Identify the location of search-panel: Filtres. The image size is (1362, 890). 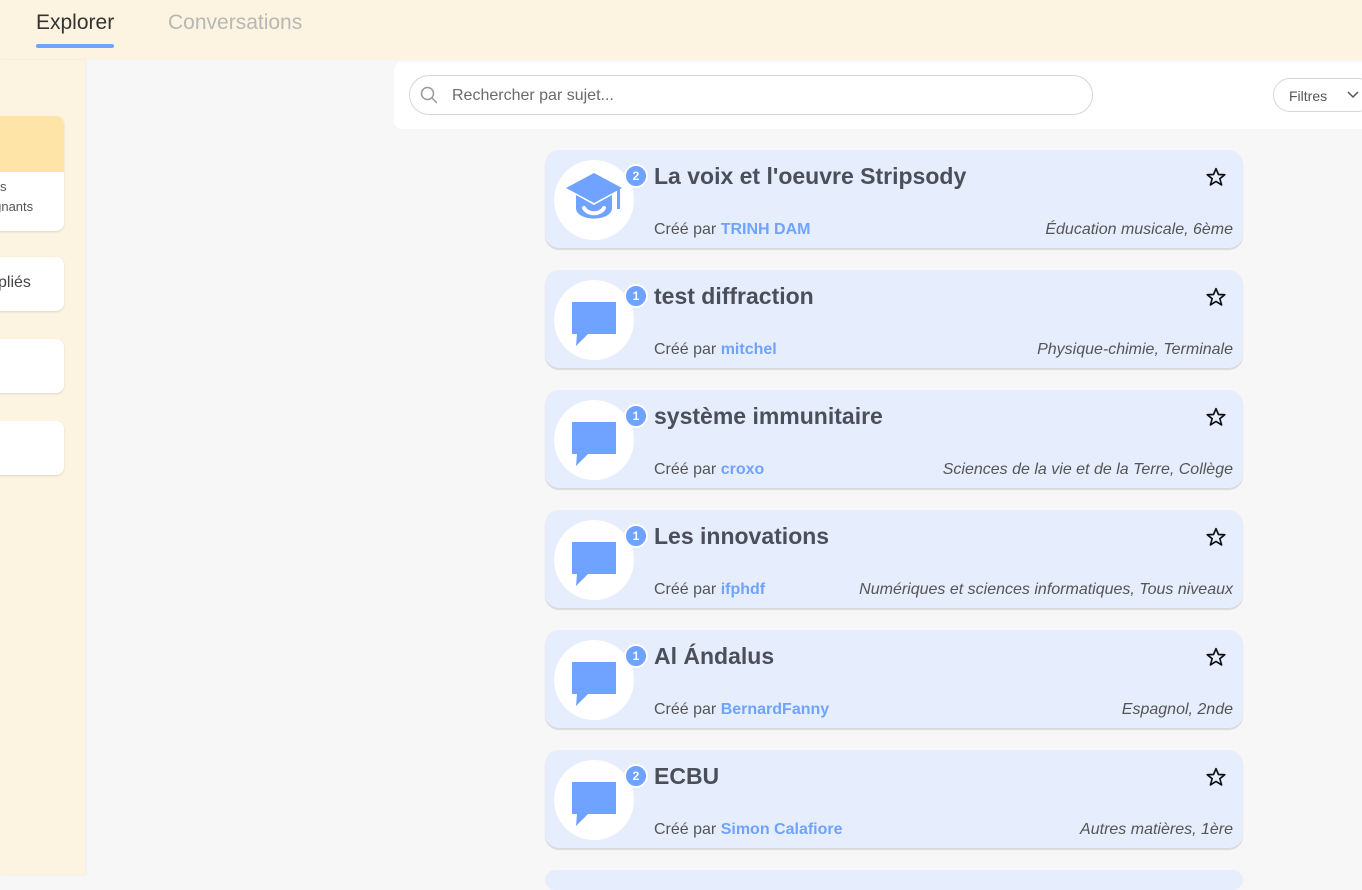
(878, 95).